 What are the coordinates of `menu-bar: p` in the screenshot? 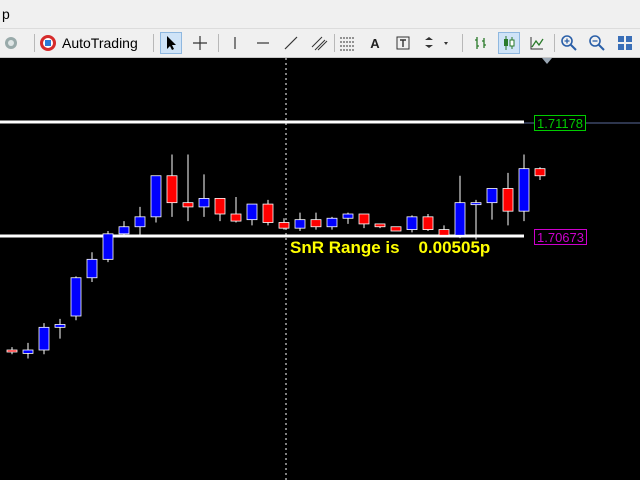 It's located at (320, 14).